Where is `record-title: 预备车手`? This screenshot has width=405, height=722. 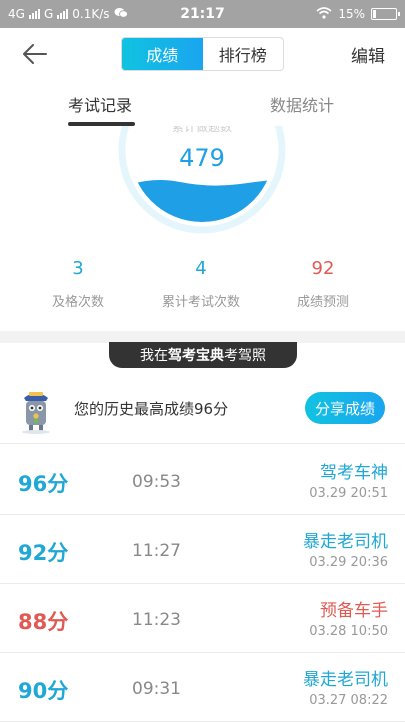 record-title: 预备车手 is located at coordinates (354, 611).